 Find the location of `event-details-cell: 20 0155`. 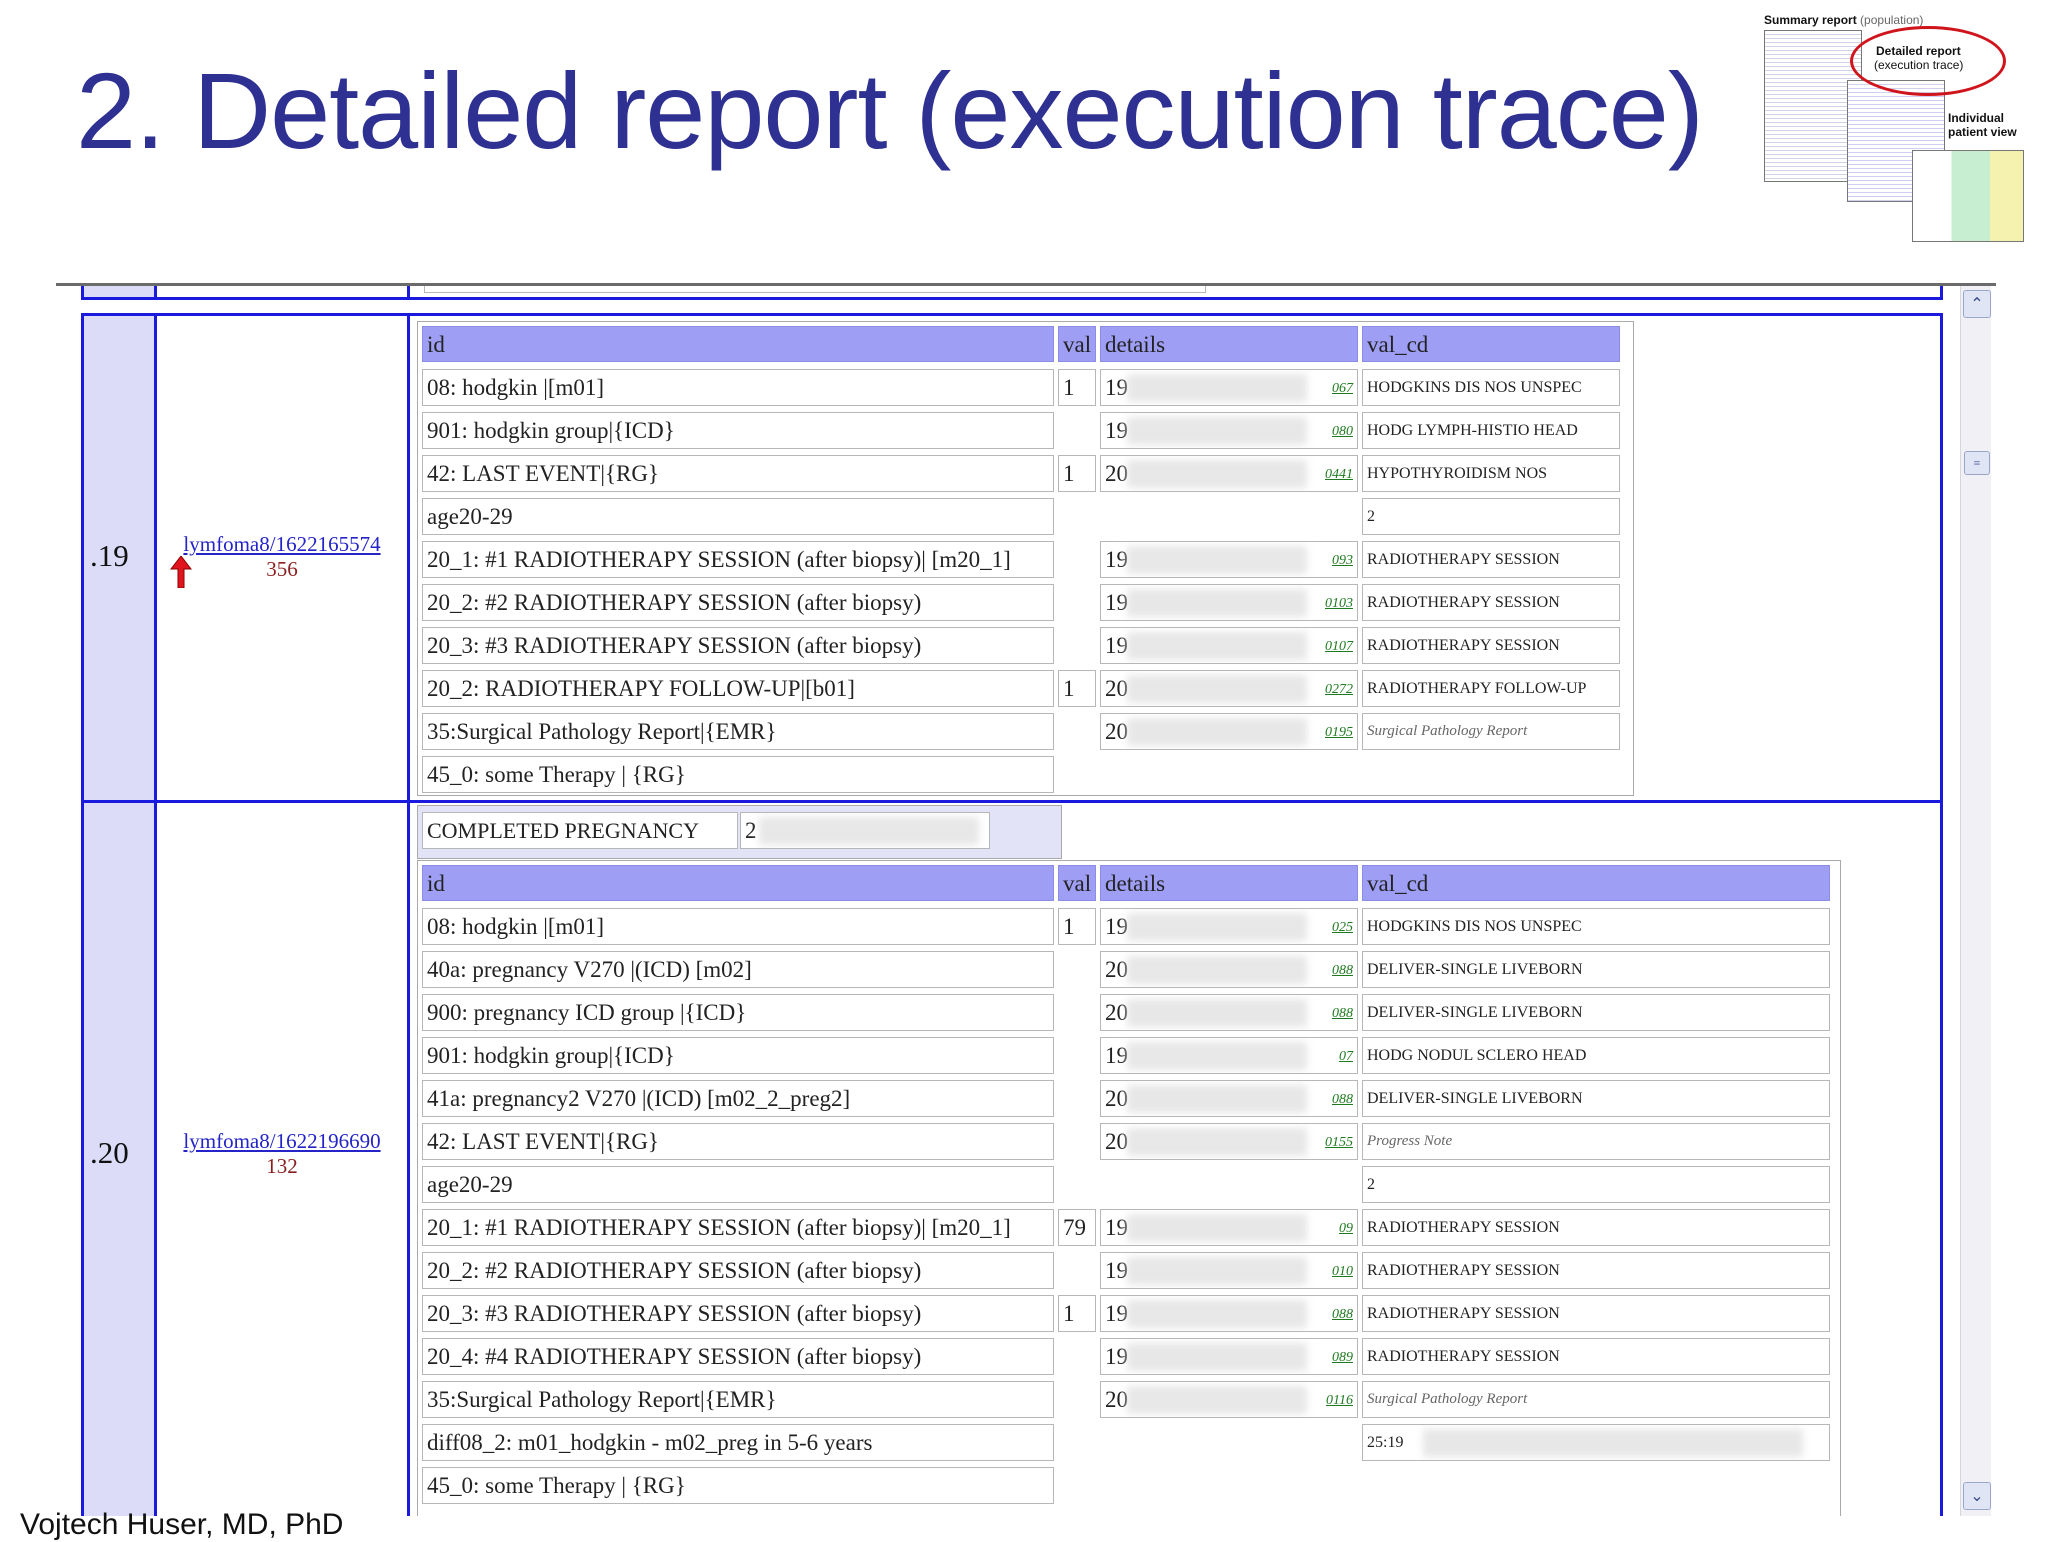

event-details-cell: 20 0155 is located at coordinates (1229, 1141).